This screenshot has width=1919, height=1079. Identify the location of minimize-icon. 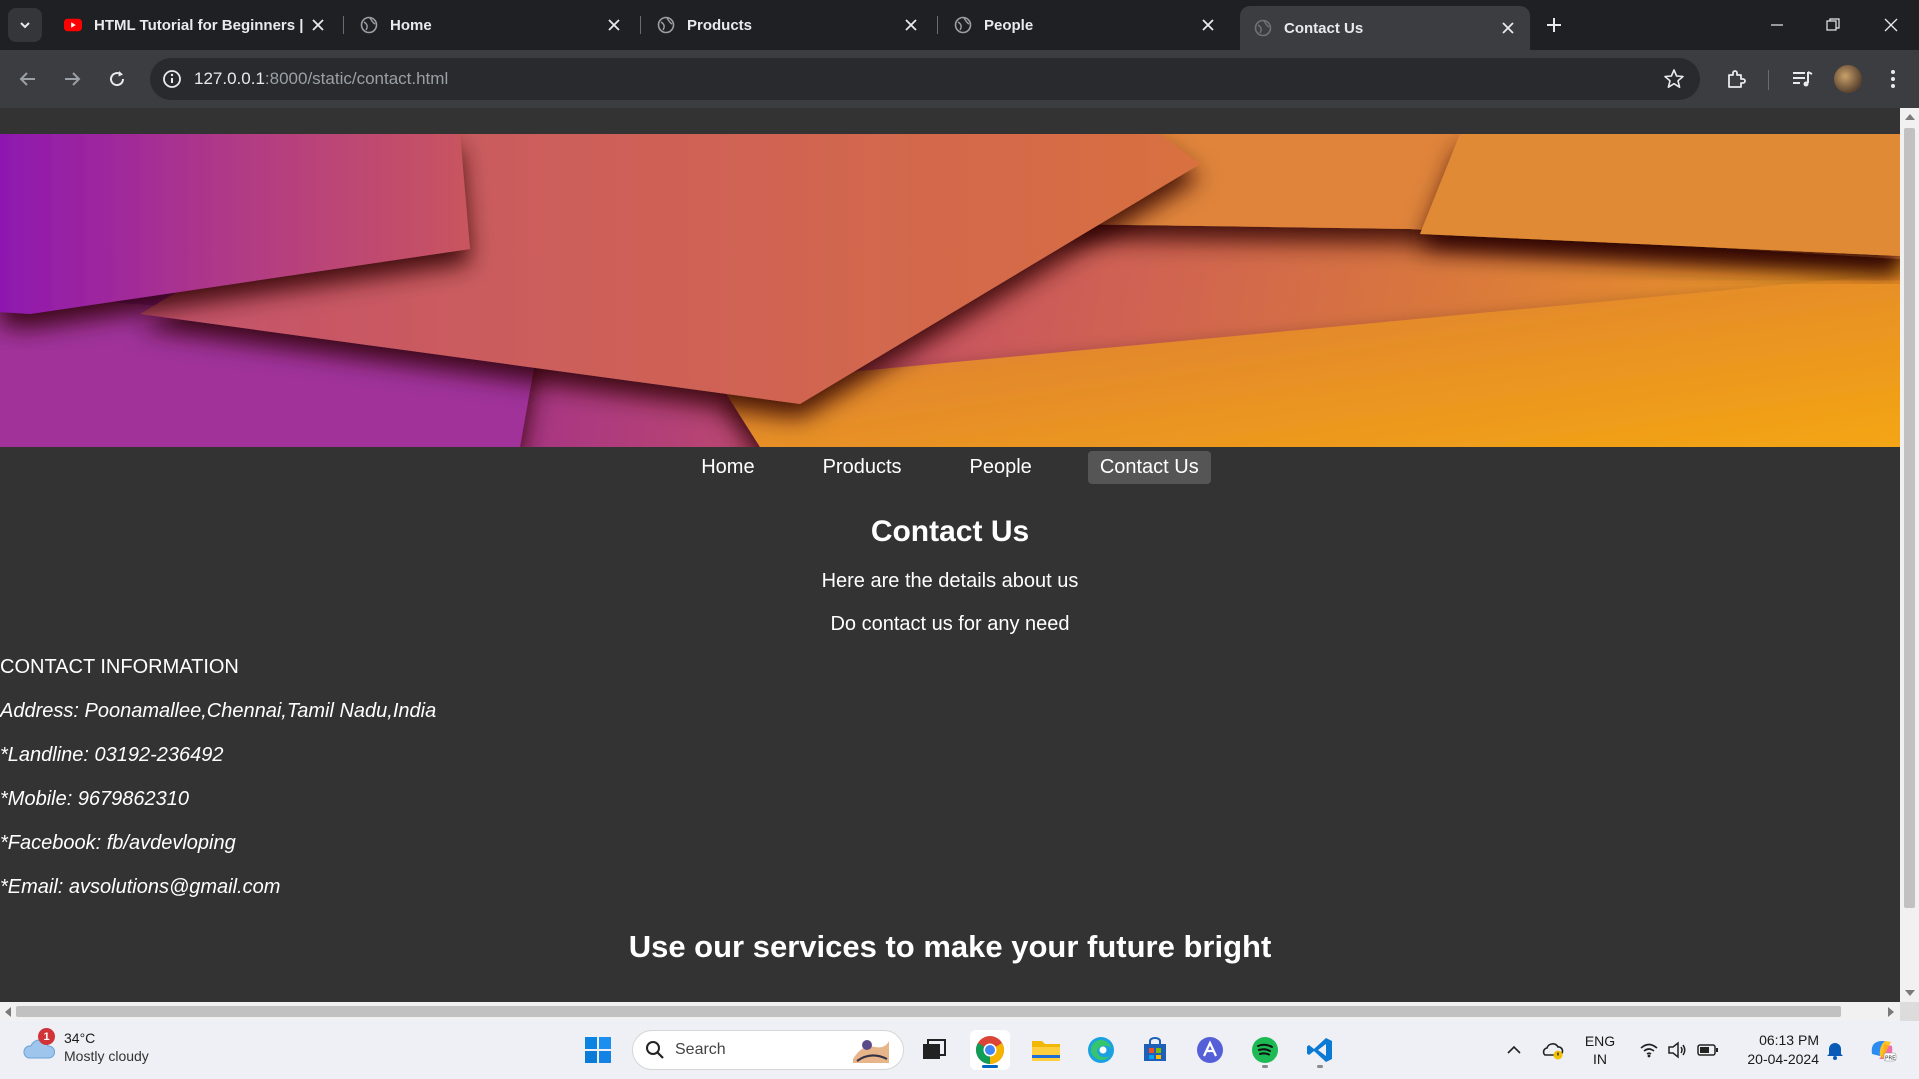
(1777, 25).